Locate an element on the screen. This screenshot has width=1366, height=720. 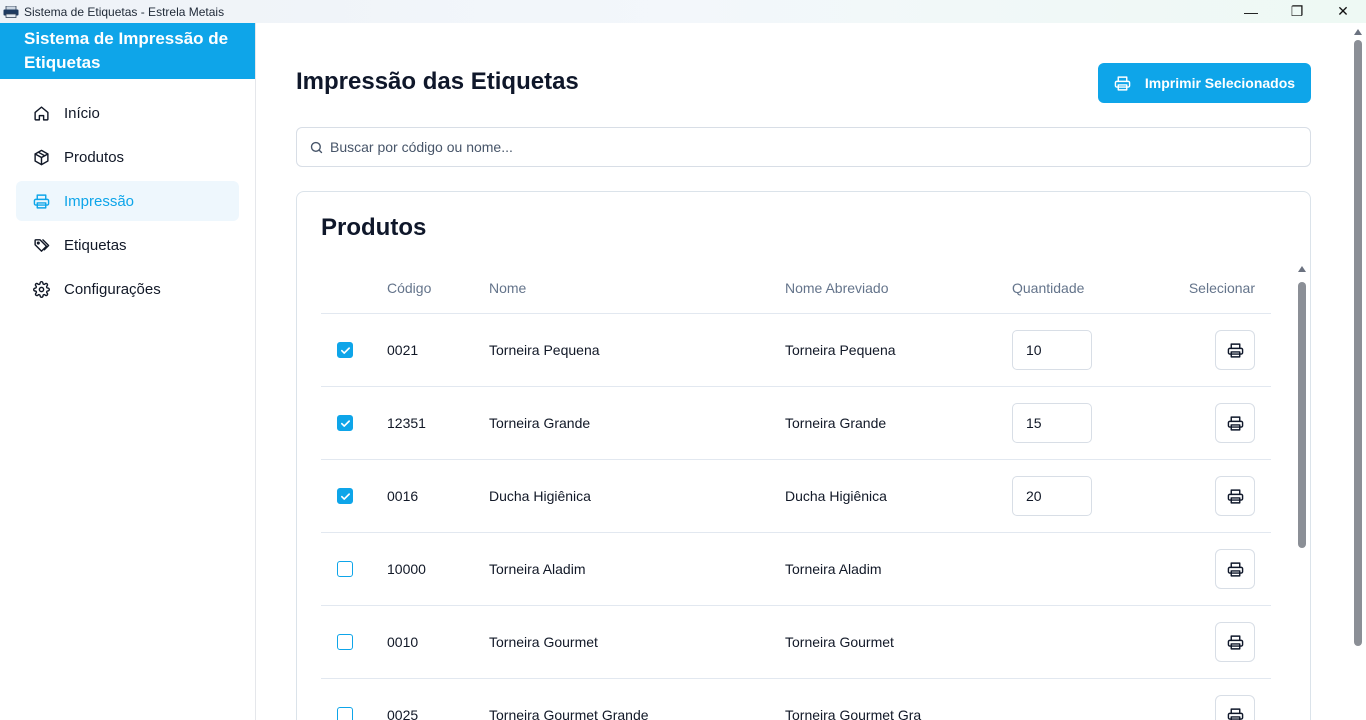
table-row: 10000 Torneira Aladim Torneira Aladim is located at coordinates (796, 569).